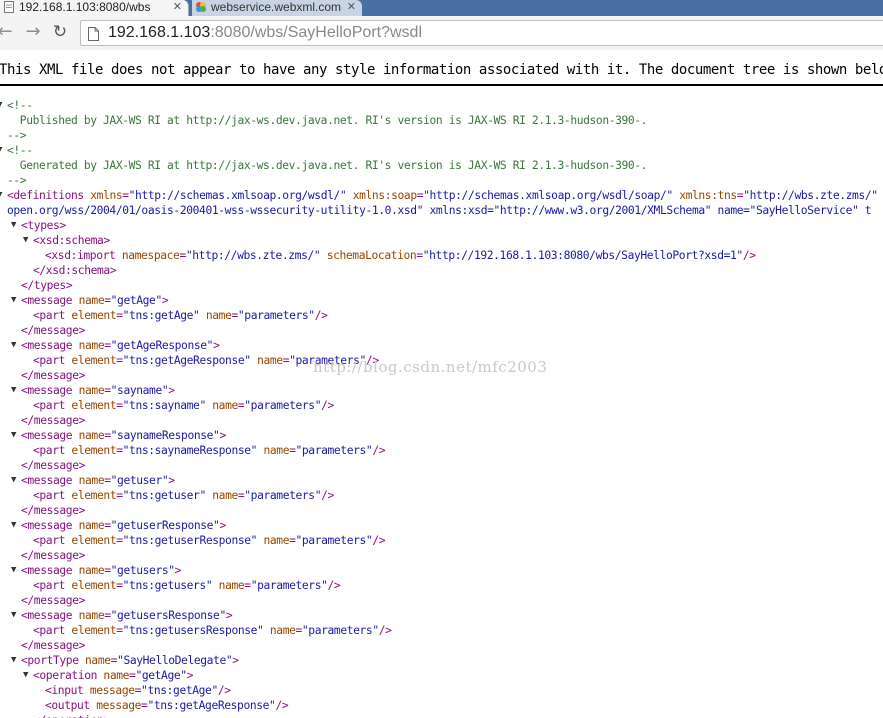 The width and height of the screenshot is (883, 718). I want to click on xml-line: <operation name="getAge">, so click(113, 675).